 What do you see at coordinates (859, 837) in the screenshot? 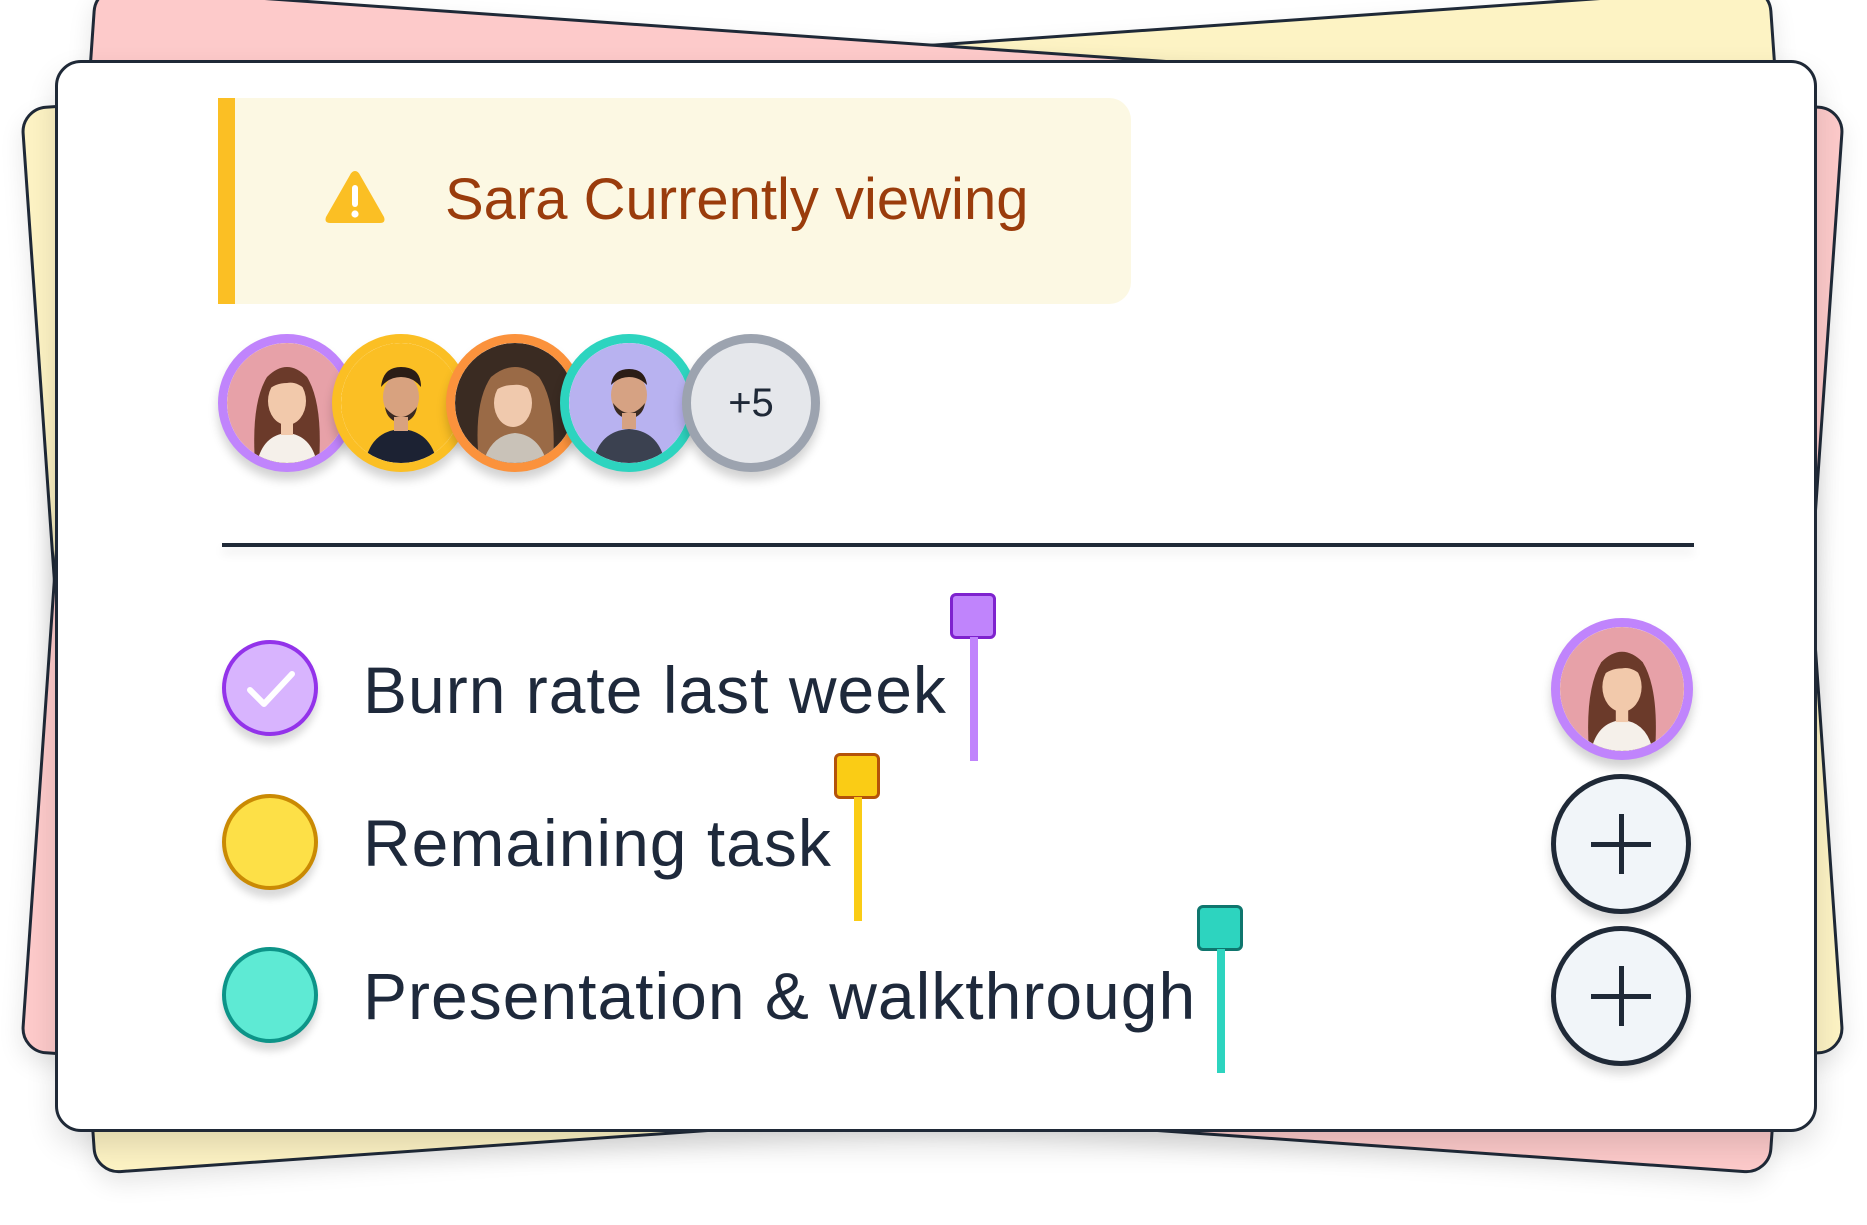
I see `task-flag-yellow` at bounding box center [859, 837].